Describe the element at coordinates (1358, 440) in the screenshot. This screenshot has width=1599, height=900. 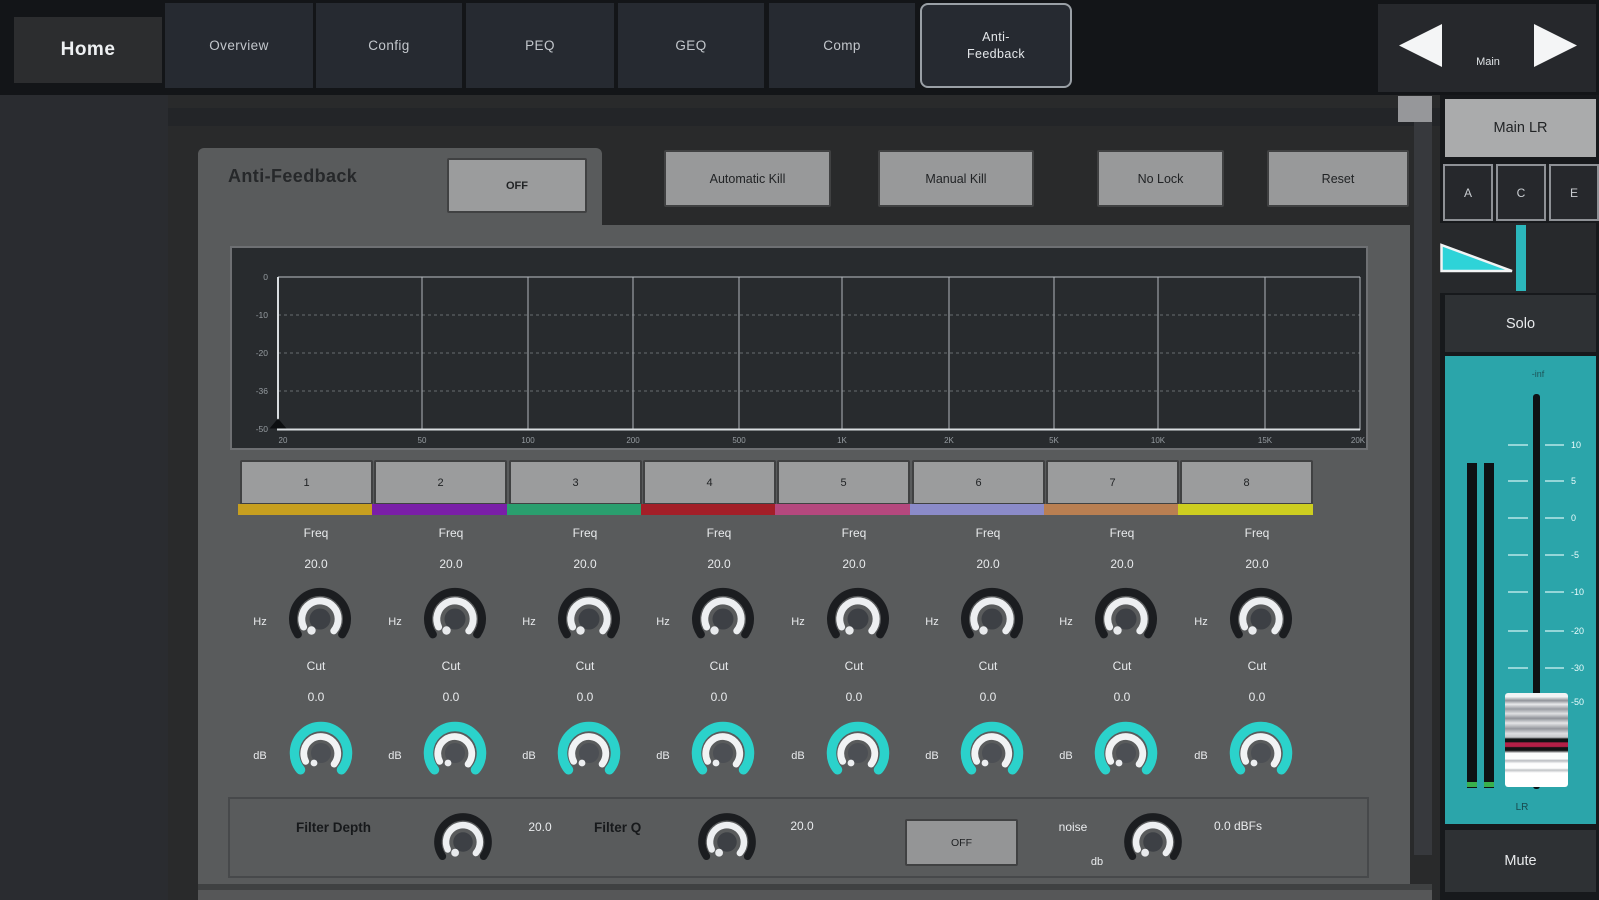
I see `svg-text: 20K` at that location.